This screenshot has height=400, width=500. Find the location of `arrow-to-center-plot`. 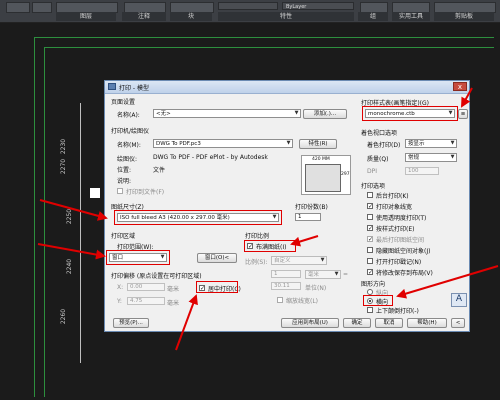

arrow-to-center-plot is located at coordinates (186, 322).